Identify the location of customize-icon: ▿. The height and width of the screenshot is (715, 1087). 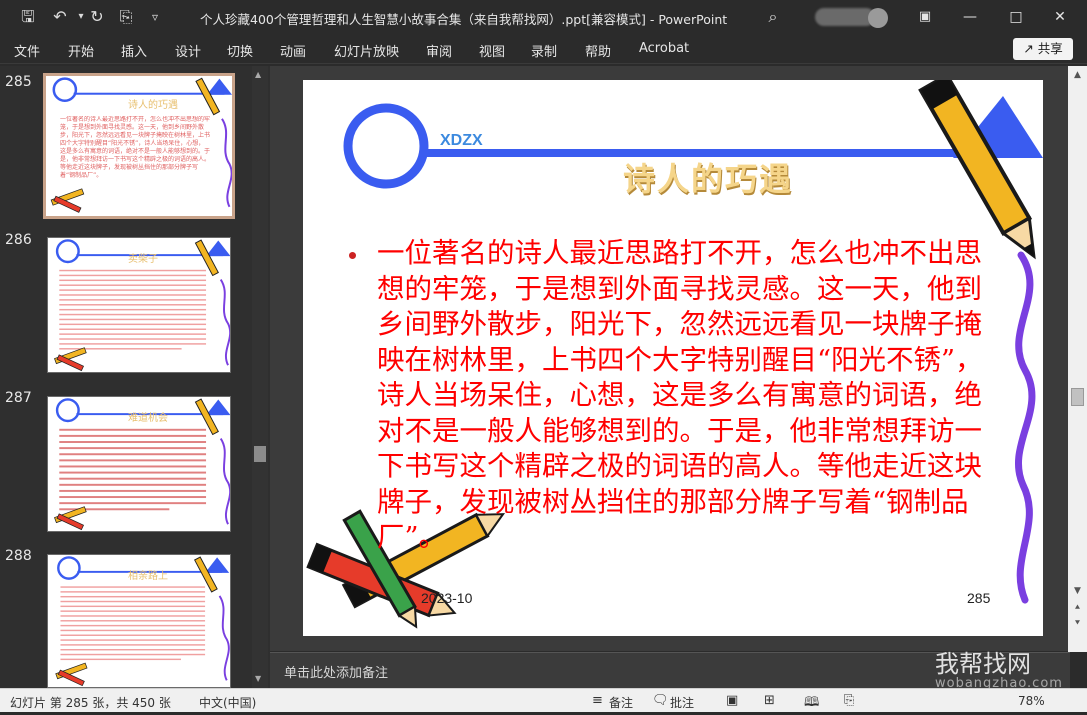
(155, 17).